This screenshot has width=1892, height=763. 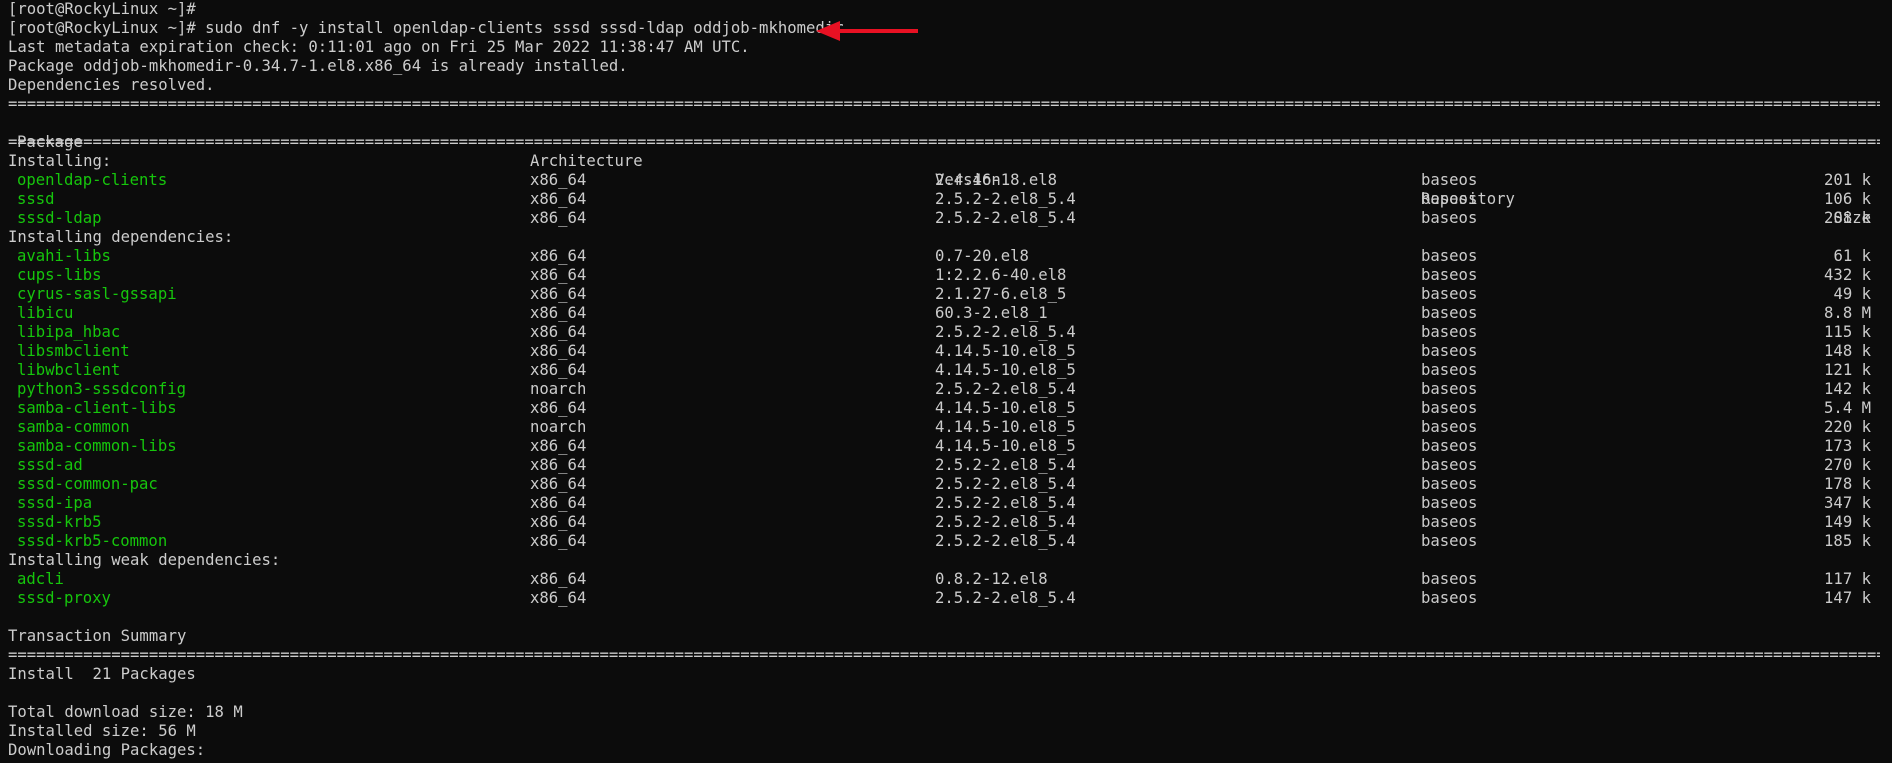 I want to click on package-name: libipa_hbac, so click(x=69, y=332).